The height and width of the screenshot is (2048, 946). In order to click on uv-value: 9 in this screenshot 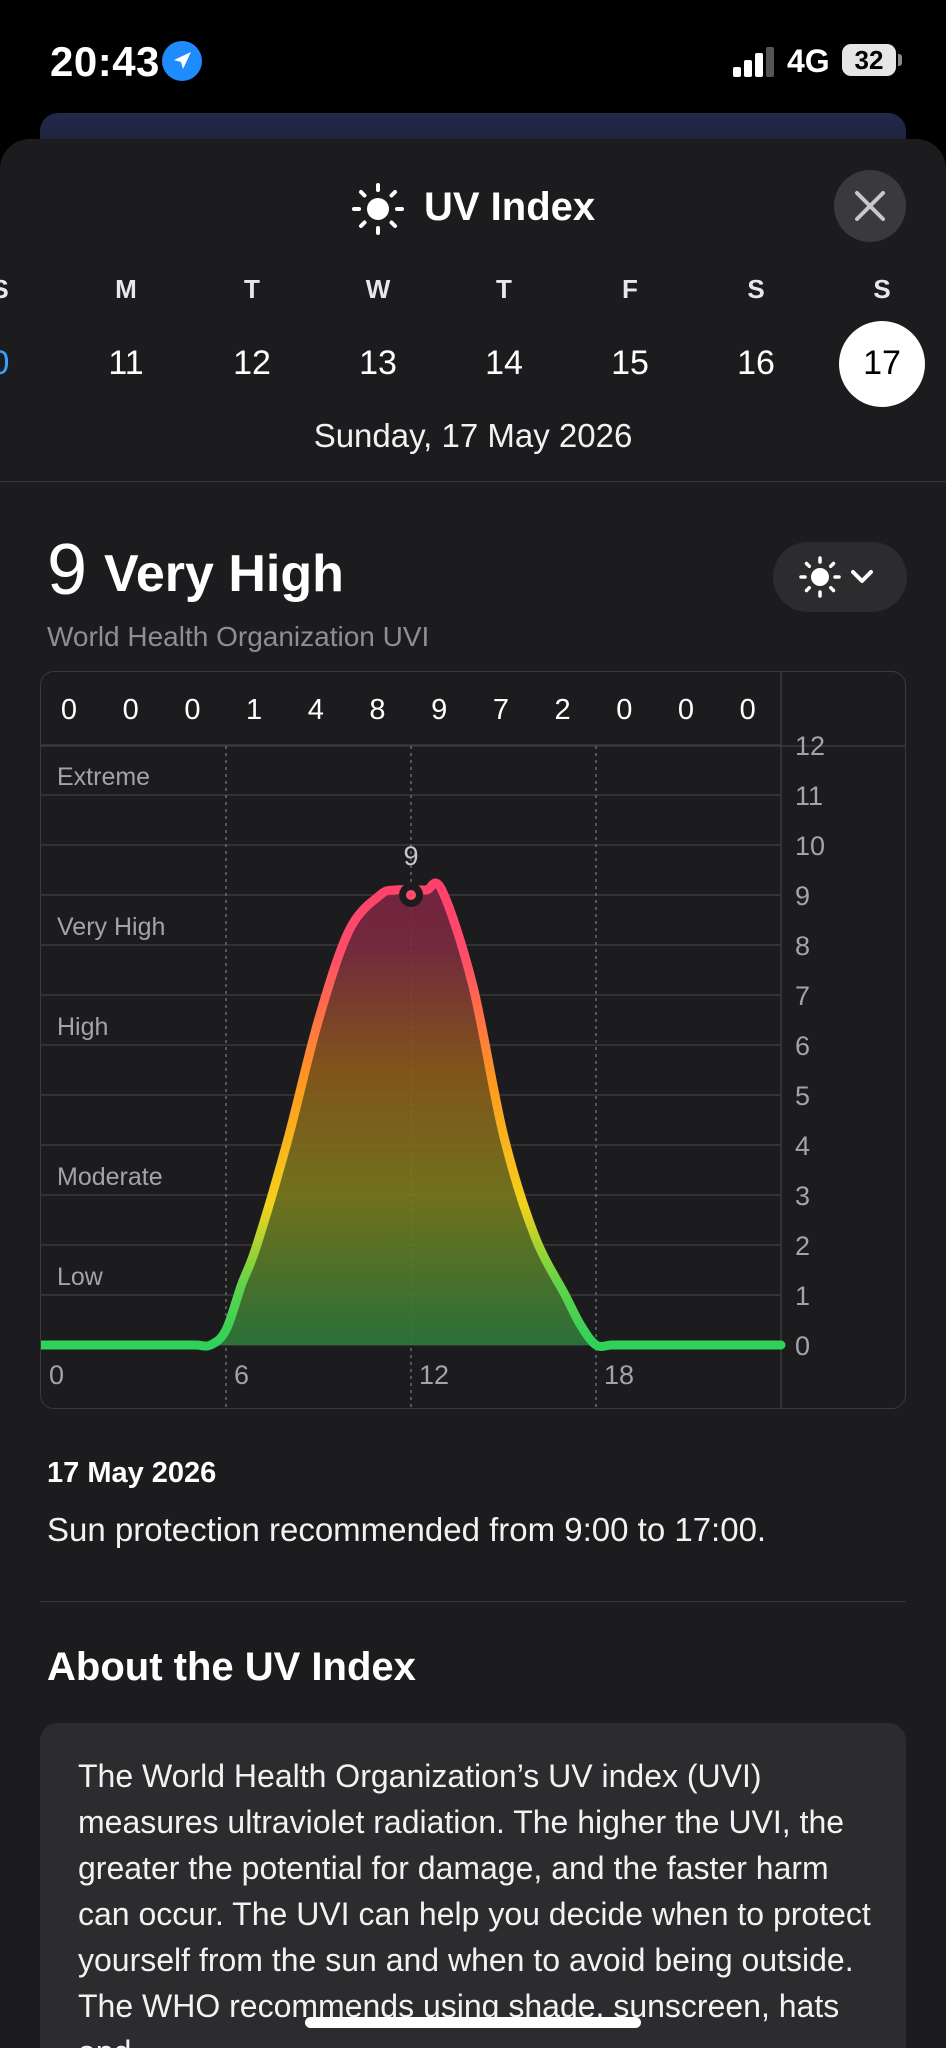, I will do `click(67, 570)`.